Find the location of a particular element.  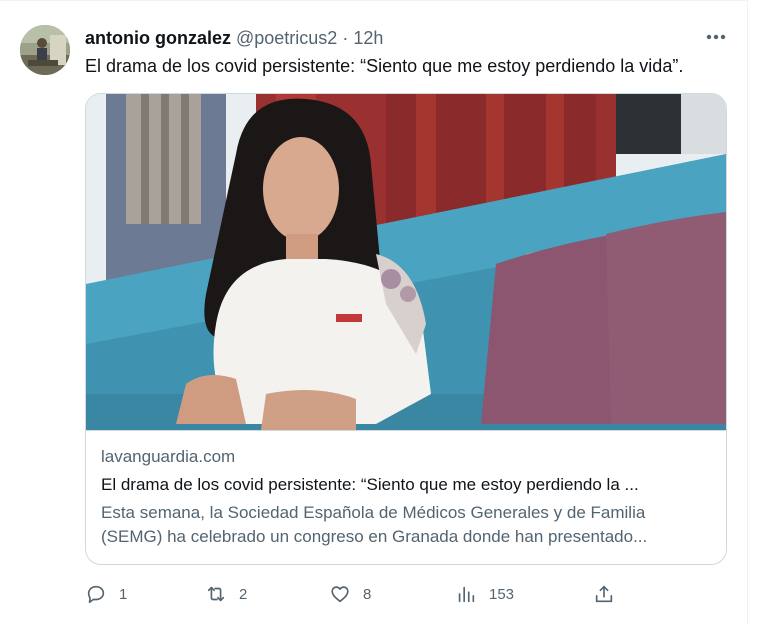

share-button is located at coordinates (604, 594).